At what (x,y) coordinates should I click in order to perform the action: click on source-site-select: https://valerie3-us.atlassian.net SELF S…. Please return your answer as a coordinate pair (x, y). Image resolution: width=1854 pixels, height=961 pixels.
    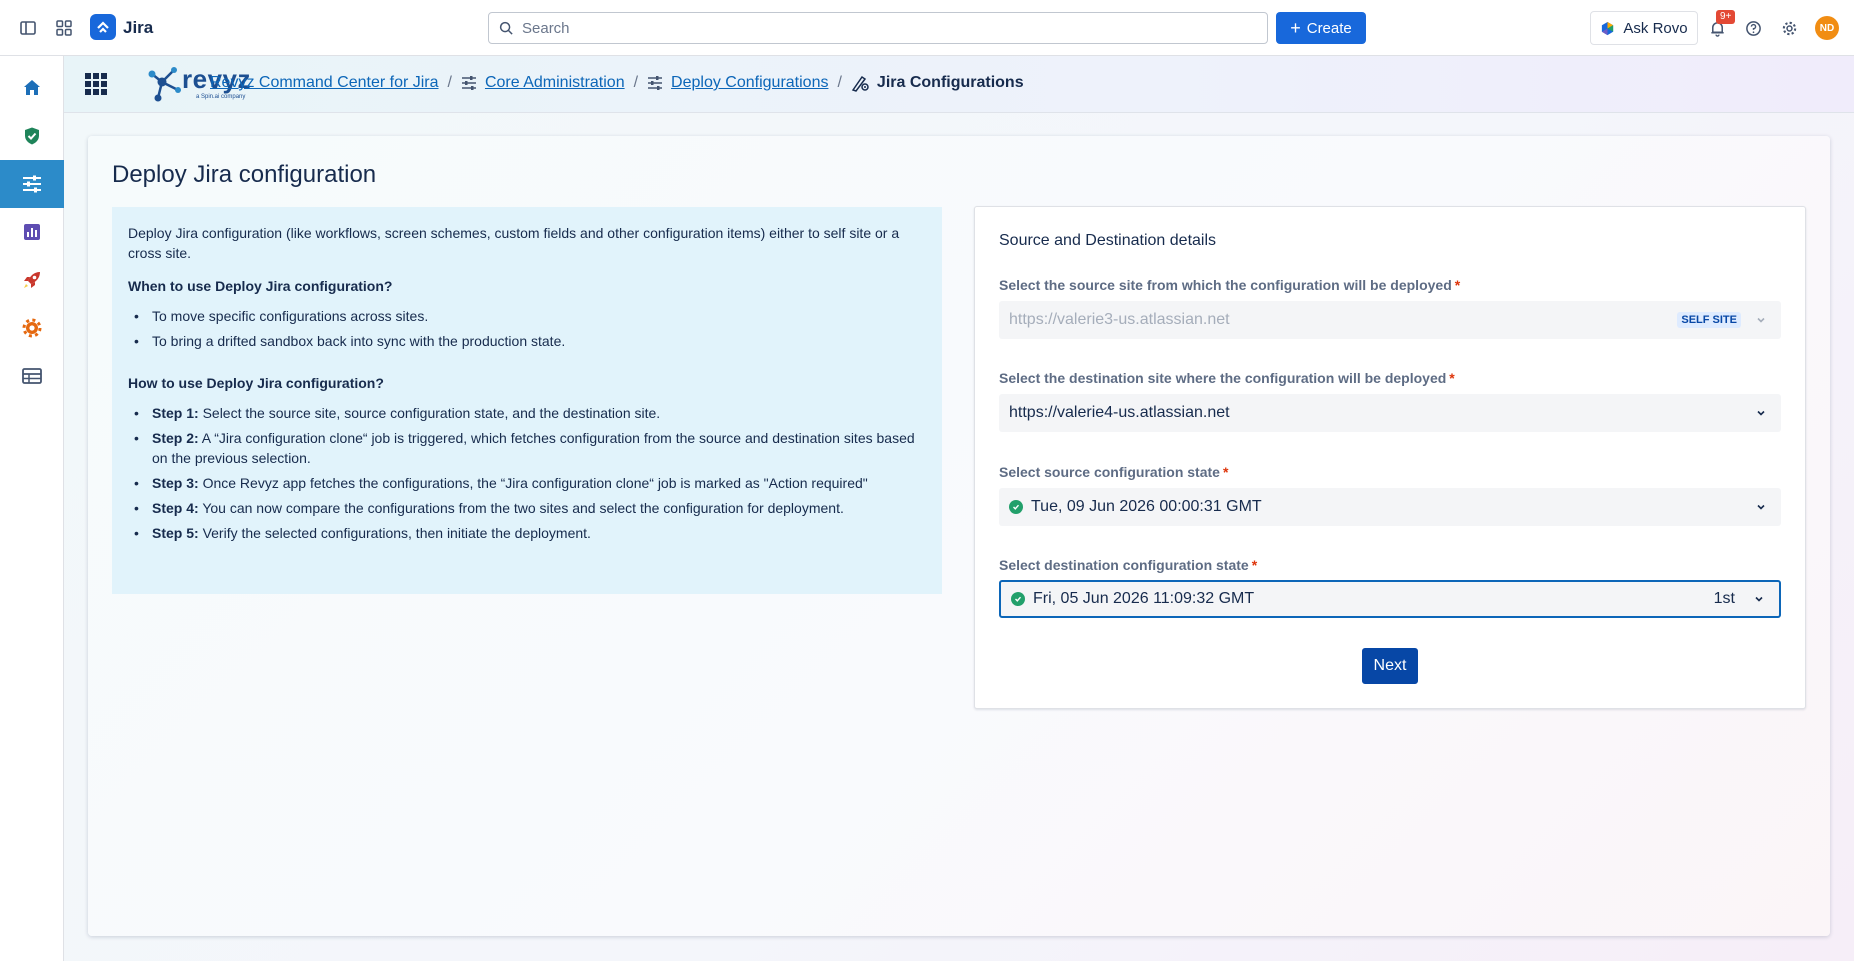
    Looking at the image, I should click on (1390, 320).